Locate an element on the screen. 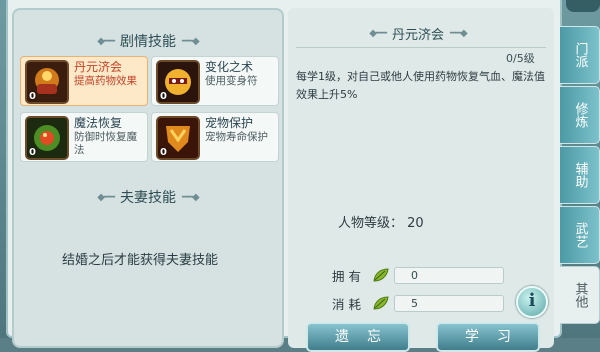 The width and height of the screenshot is (600, 352). window-top-handle is located at coordinates (583, 6).